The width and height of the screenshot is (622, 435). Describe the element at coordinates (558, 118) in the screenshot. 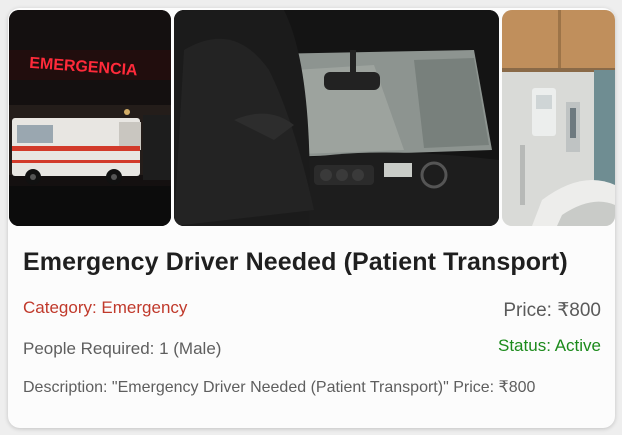

I see `hospital-room-photo` at that location.